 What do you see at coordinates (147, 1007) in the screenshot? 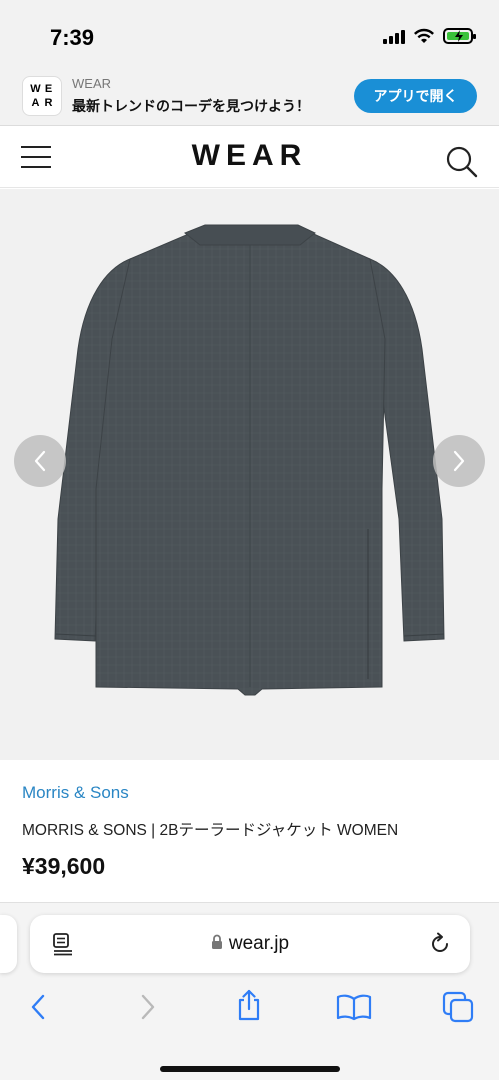
I see `forward-icon` at bounding box center [147, 1007].